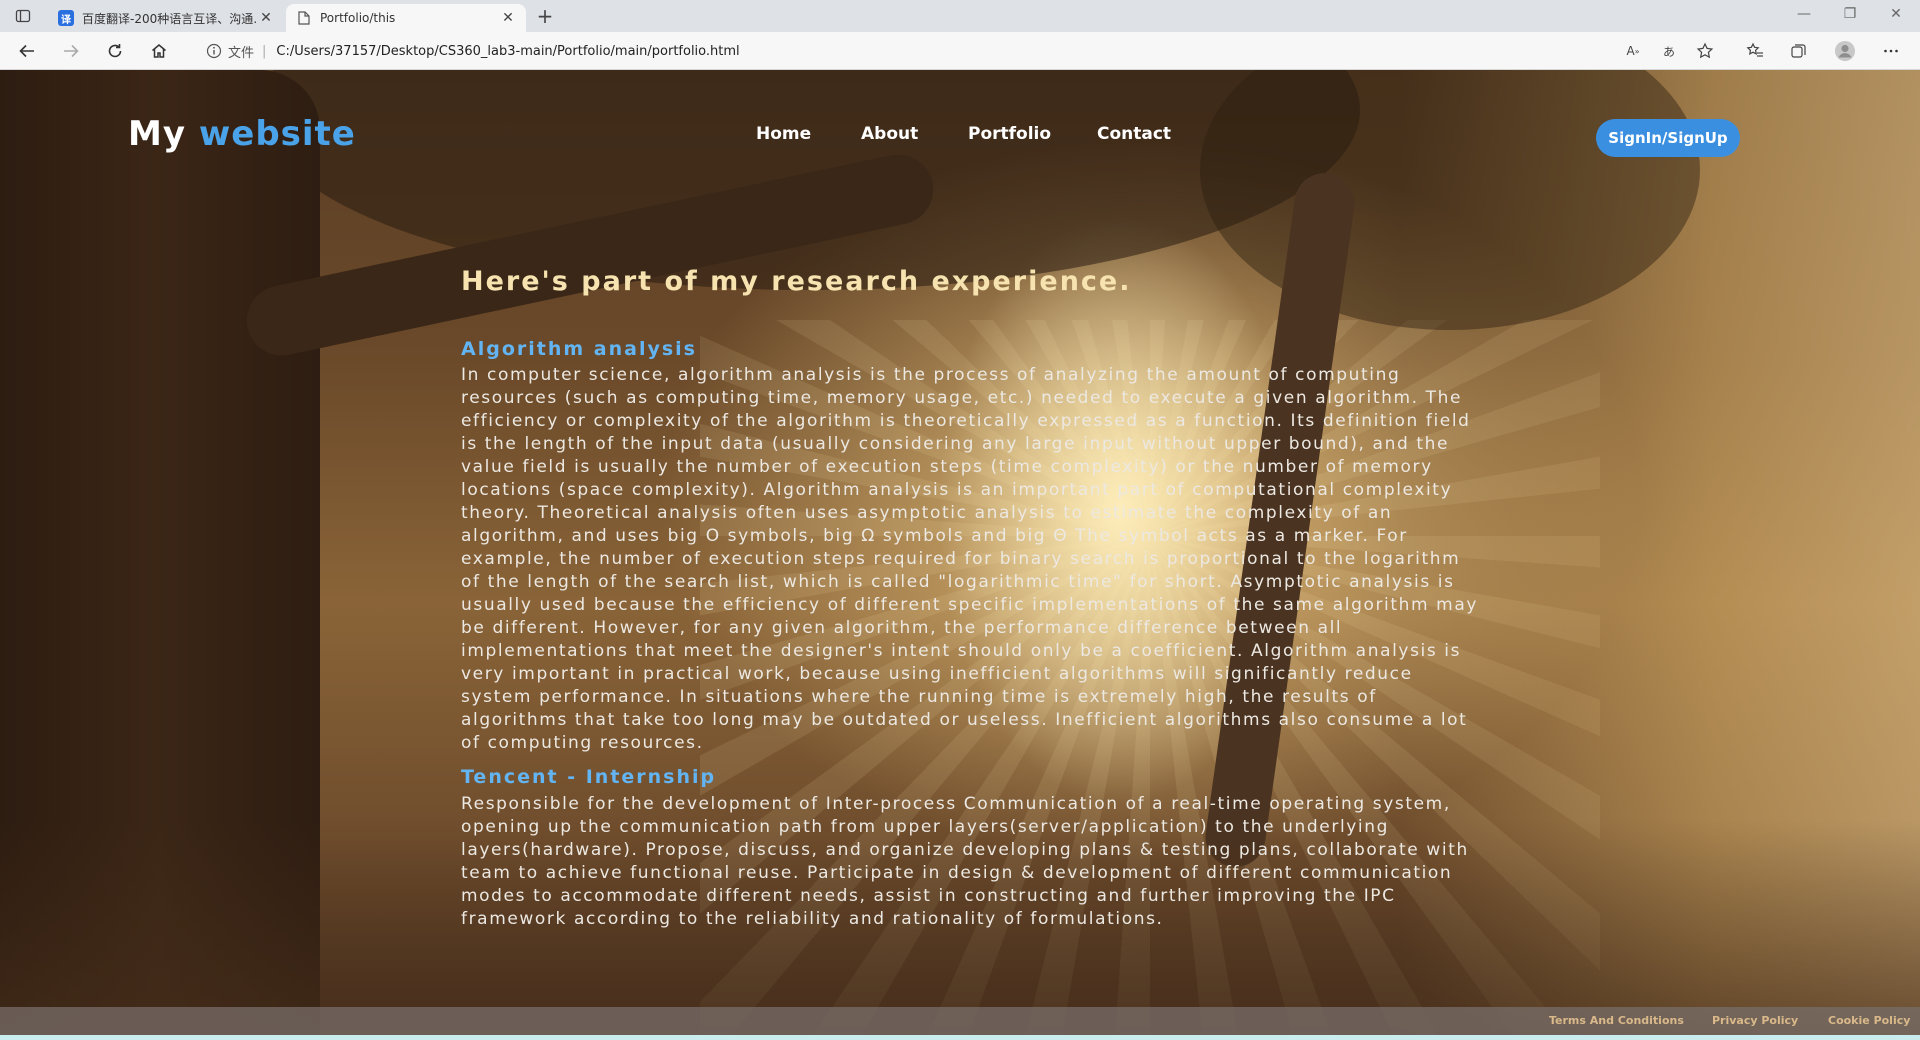 This screenshot has height=1040, width=1920. Describe the element at coordinates (1845, 51) in the screenshot. I see `profile-avatar-icon` at that location.